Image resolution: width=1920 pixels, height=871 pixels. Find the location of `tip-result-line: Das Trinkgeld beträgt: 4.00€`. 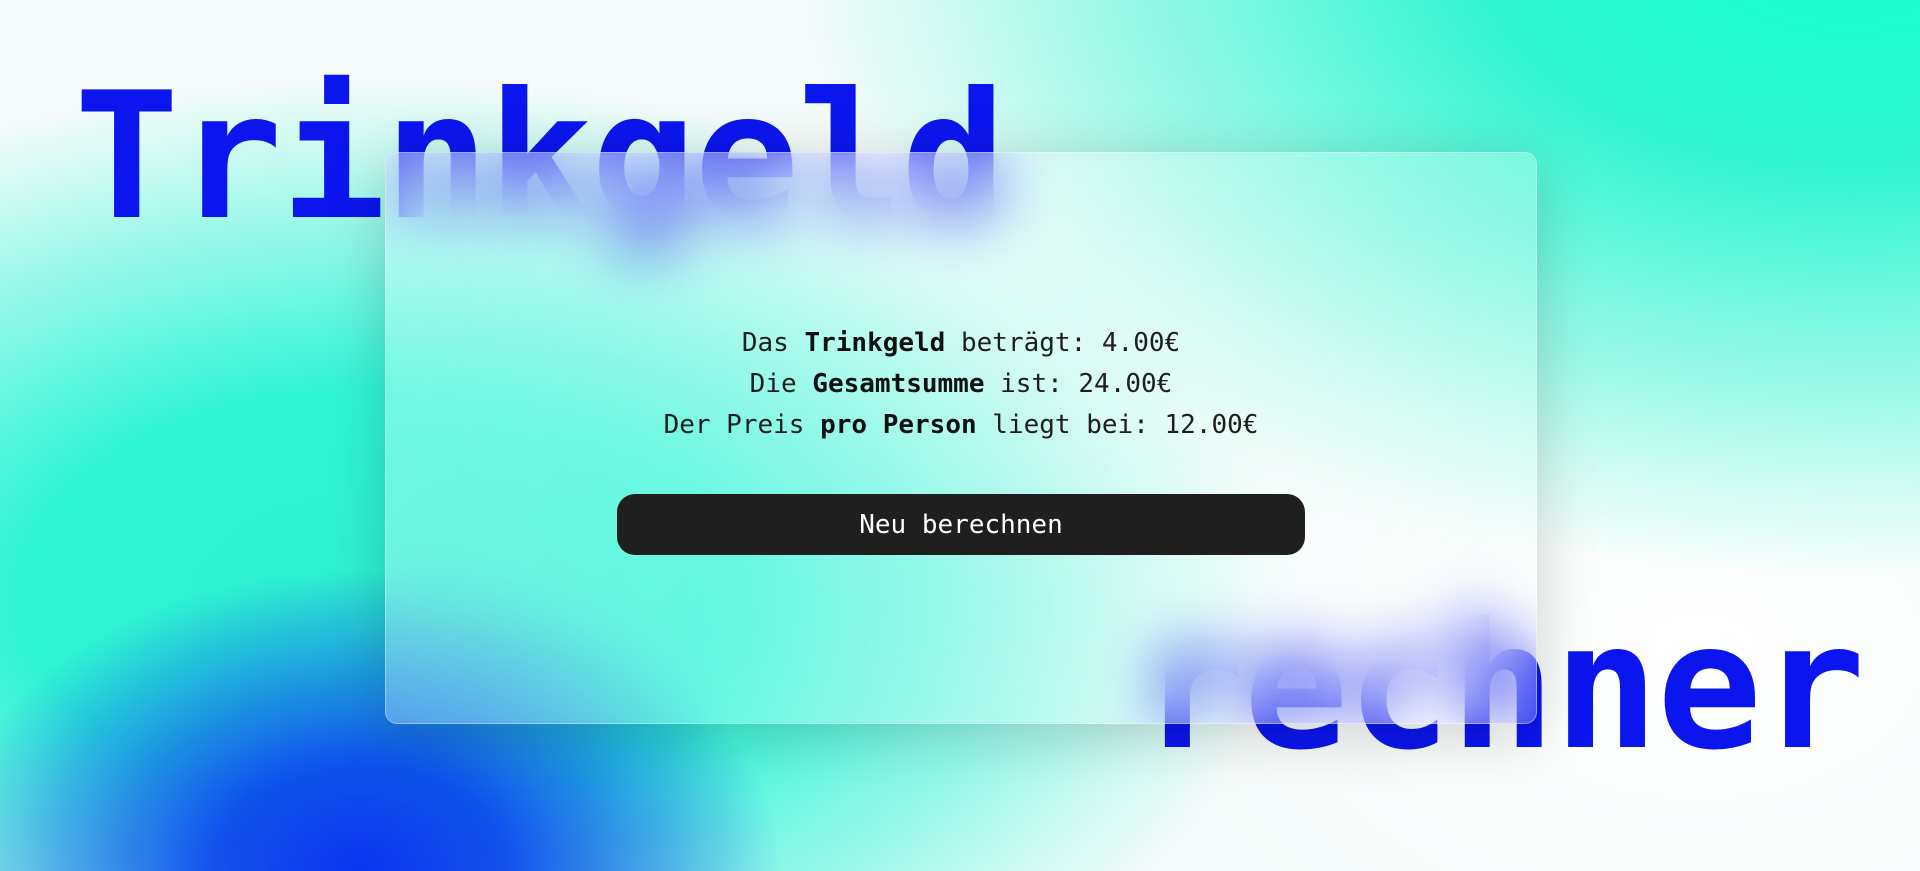

tip-result-line: Das Trinkgeld beträgt: 4.00€ is located at coordinates (961, 343).